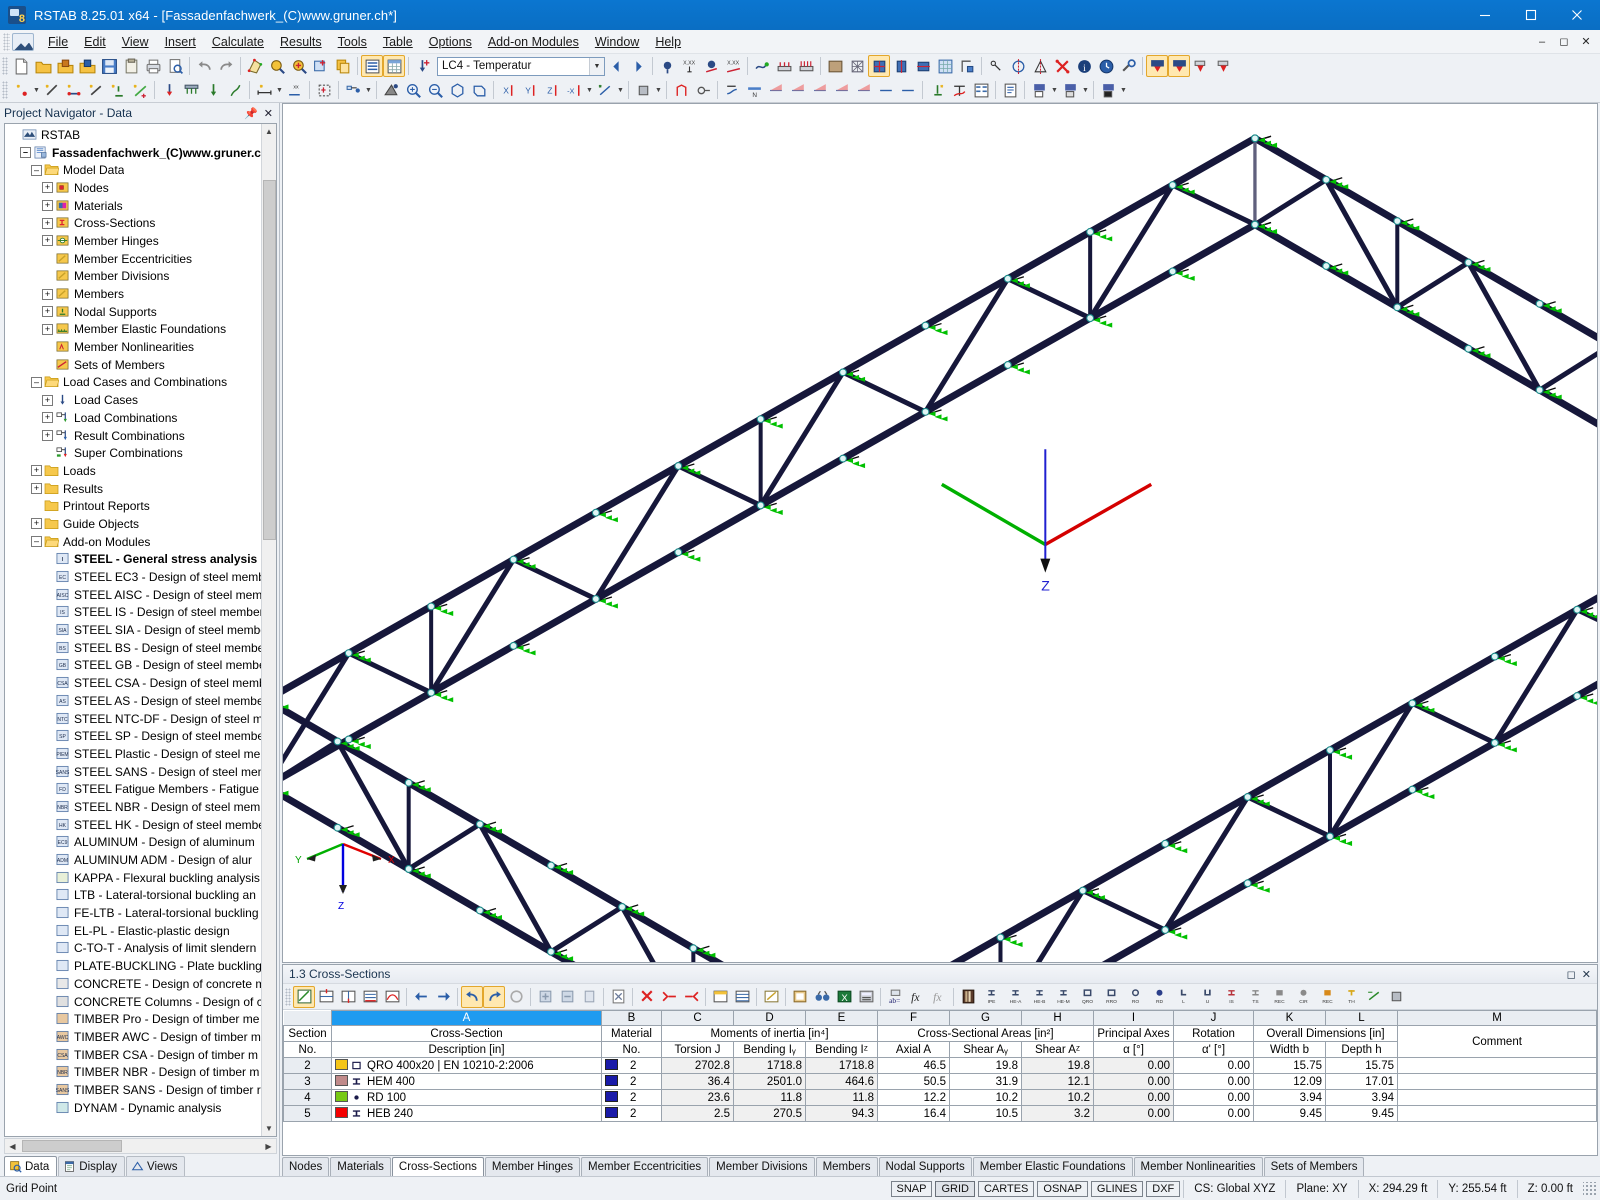 The image size is (1600, 1200). I want to click on tree-item-el-pl-elastic-plastic-design: EL-PL - Elastic-plastic design, so click(134, 931).